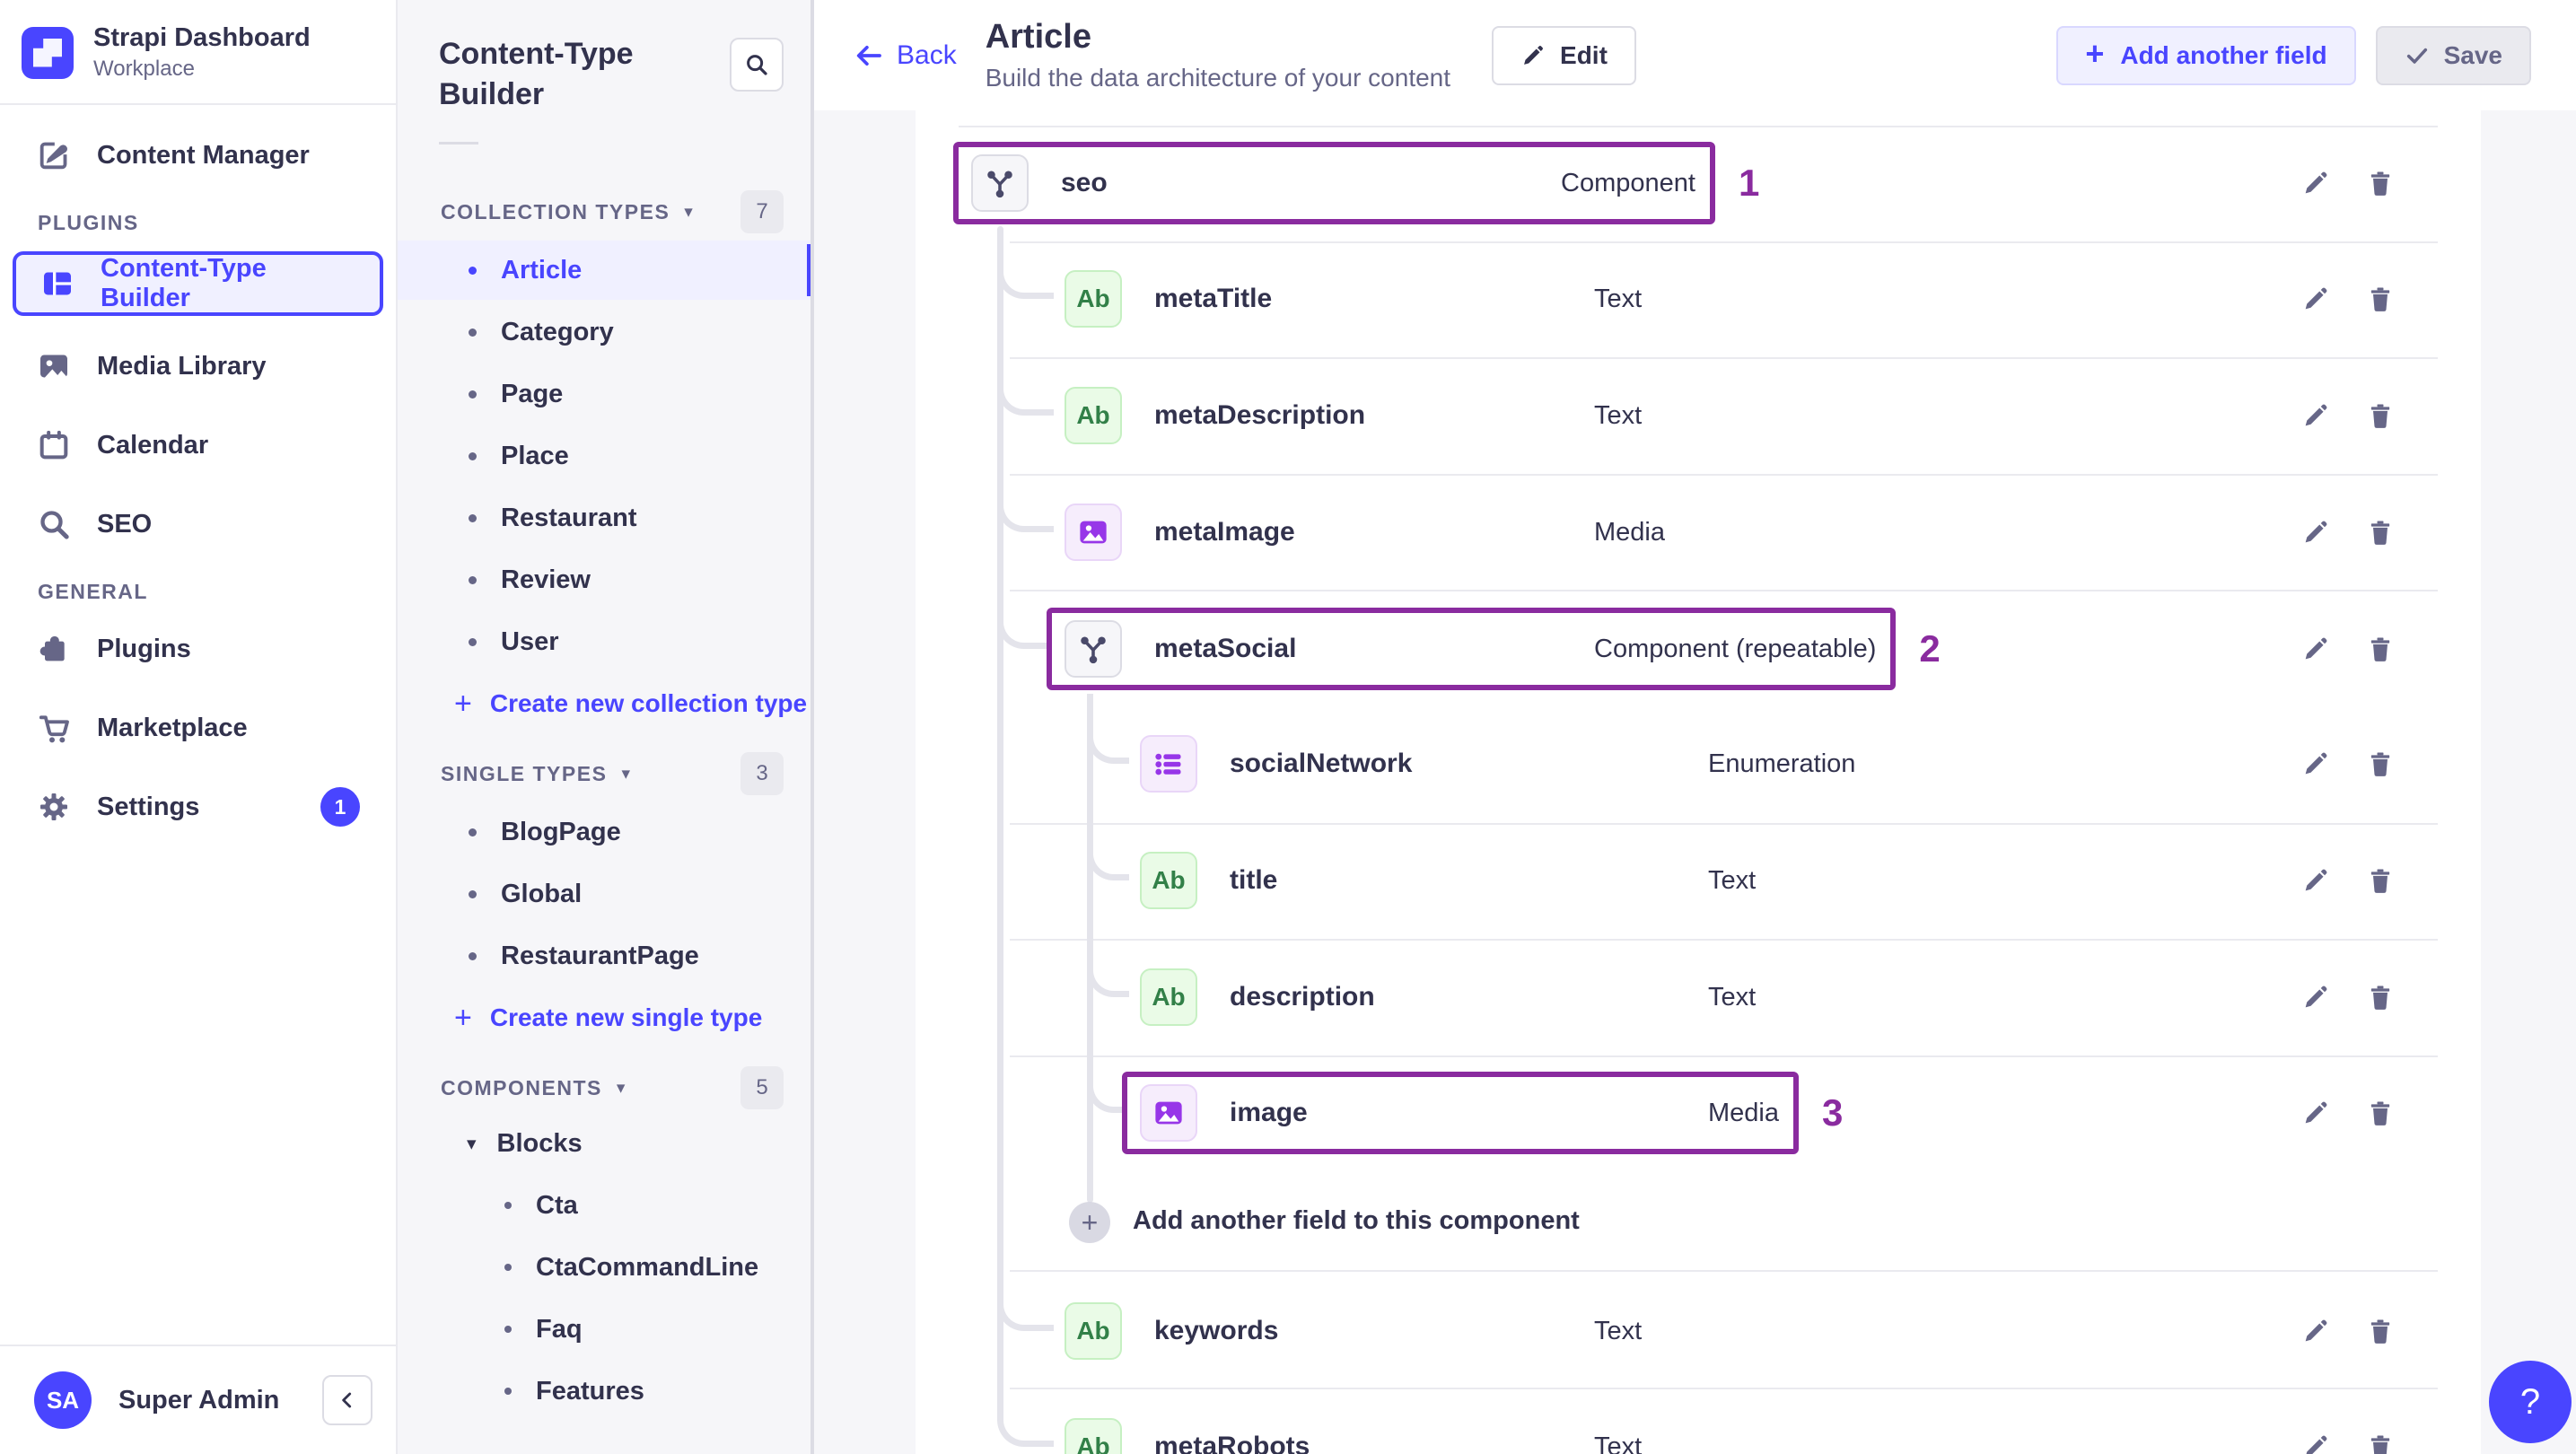  What do you see at coordinates (1365, 532) in the screenshot?
I see `field-row-metaimage: metaImage Media` at bounding box center [1365, 532].